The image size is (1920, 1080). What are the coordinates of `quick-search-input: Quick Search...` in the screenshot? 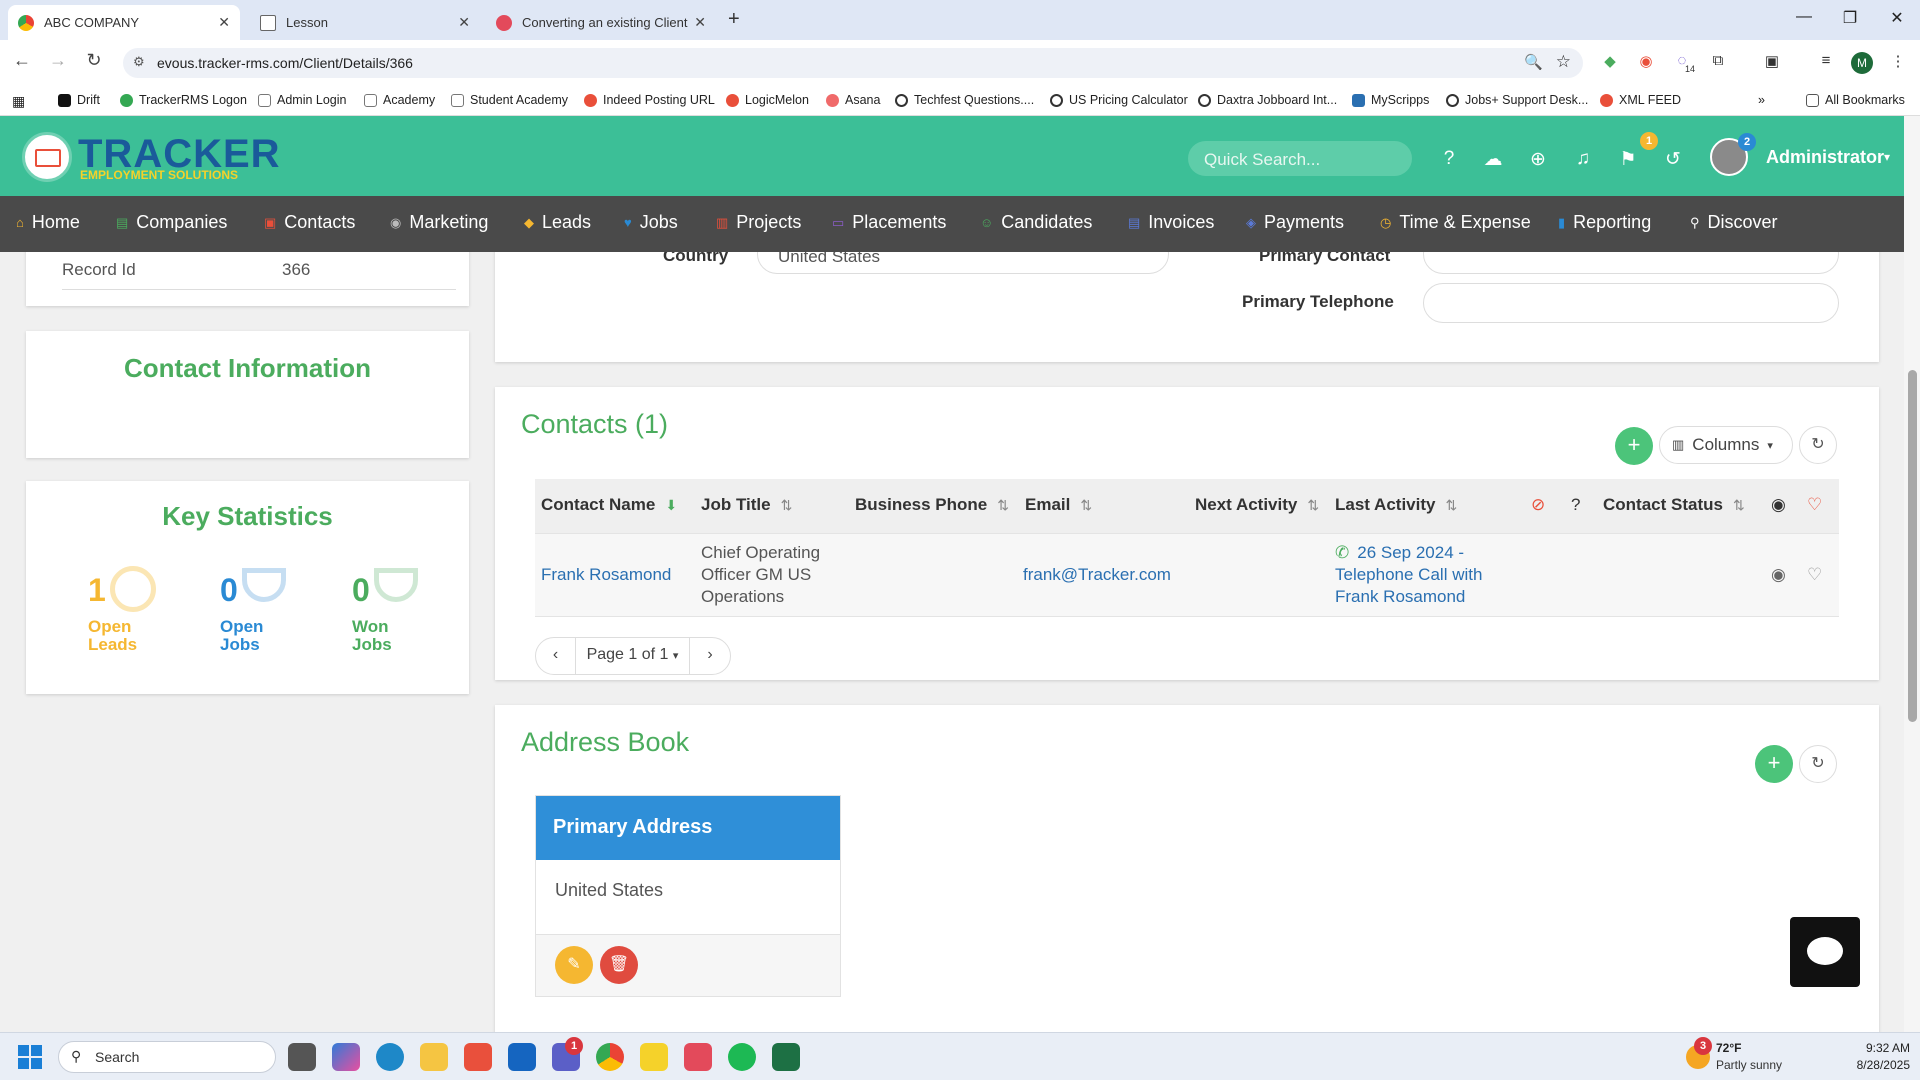 It's located at (1300, 158).